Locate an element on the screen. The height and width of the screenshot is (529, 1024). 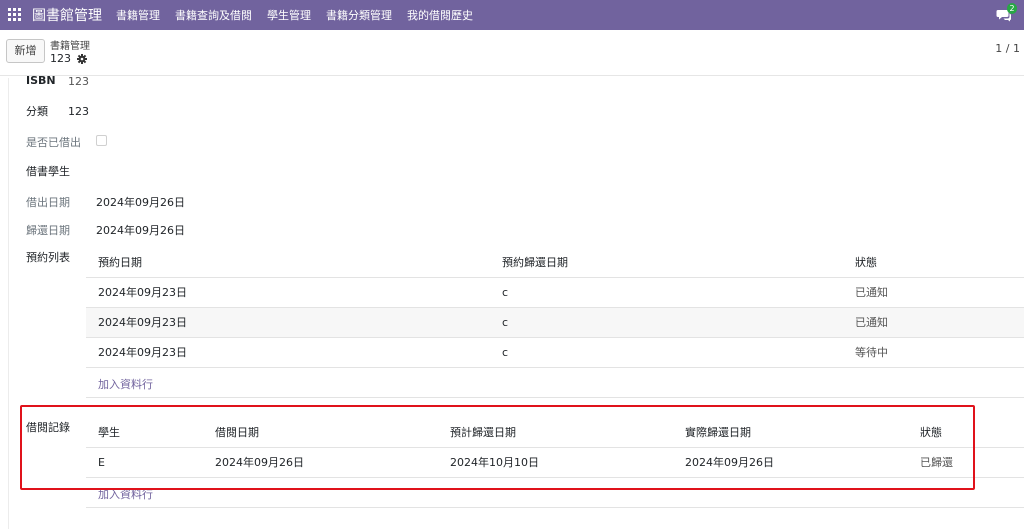
history-label: 借閱記錄 is located at coordinates (48, 427).